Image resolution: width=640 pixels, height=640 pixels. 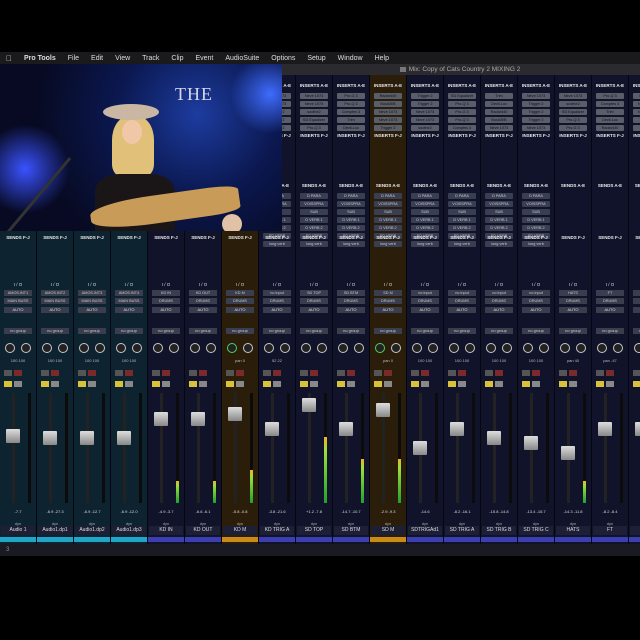 I want to click on track-name: KD M, so click(x=240, y=530).